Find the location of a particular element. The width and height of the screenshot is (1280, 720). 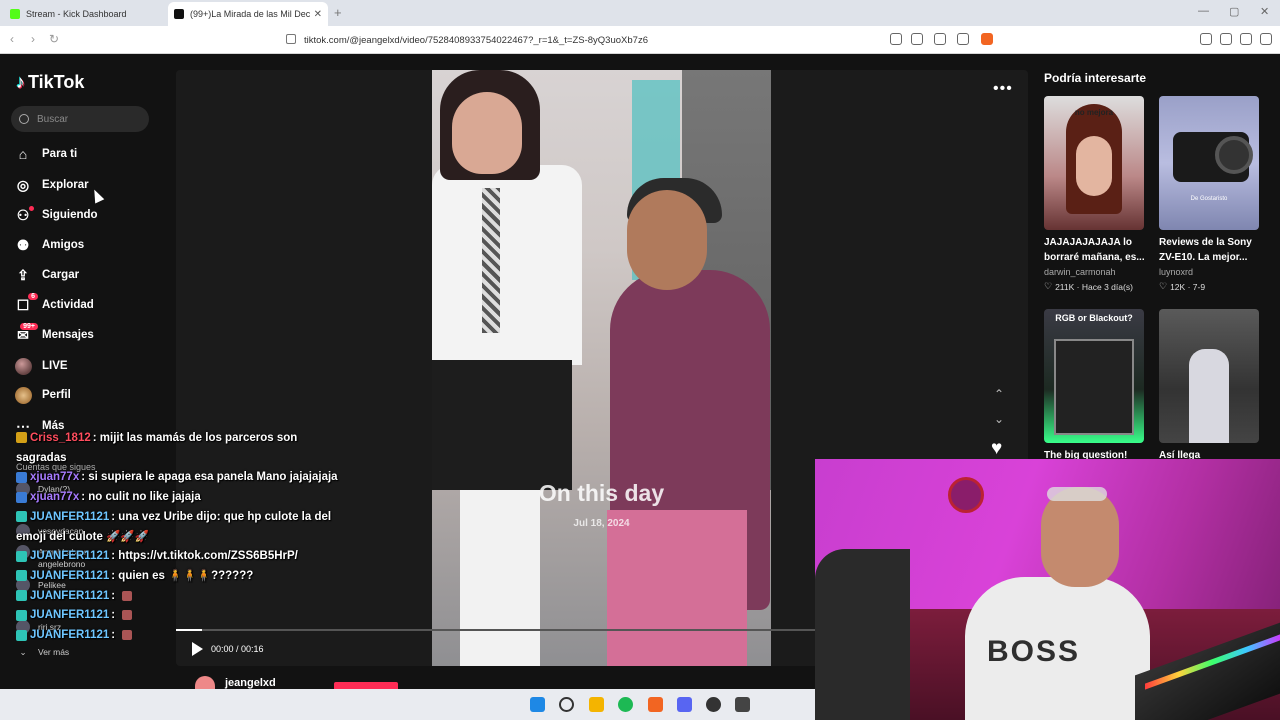

chat-text: https://vt.tiktok.com/ZSS6B5HrP/ is located at coordinates (208, 556).